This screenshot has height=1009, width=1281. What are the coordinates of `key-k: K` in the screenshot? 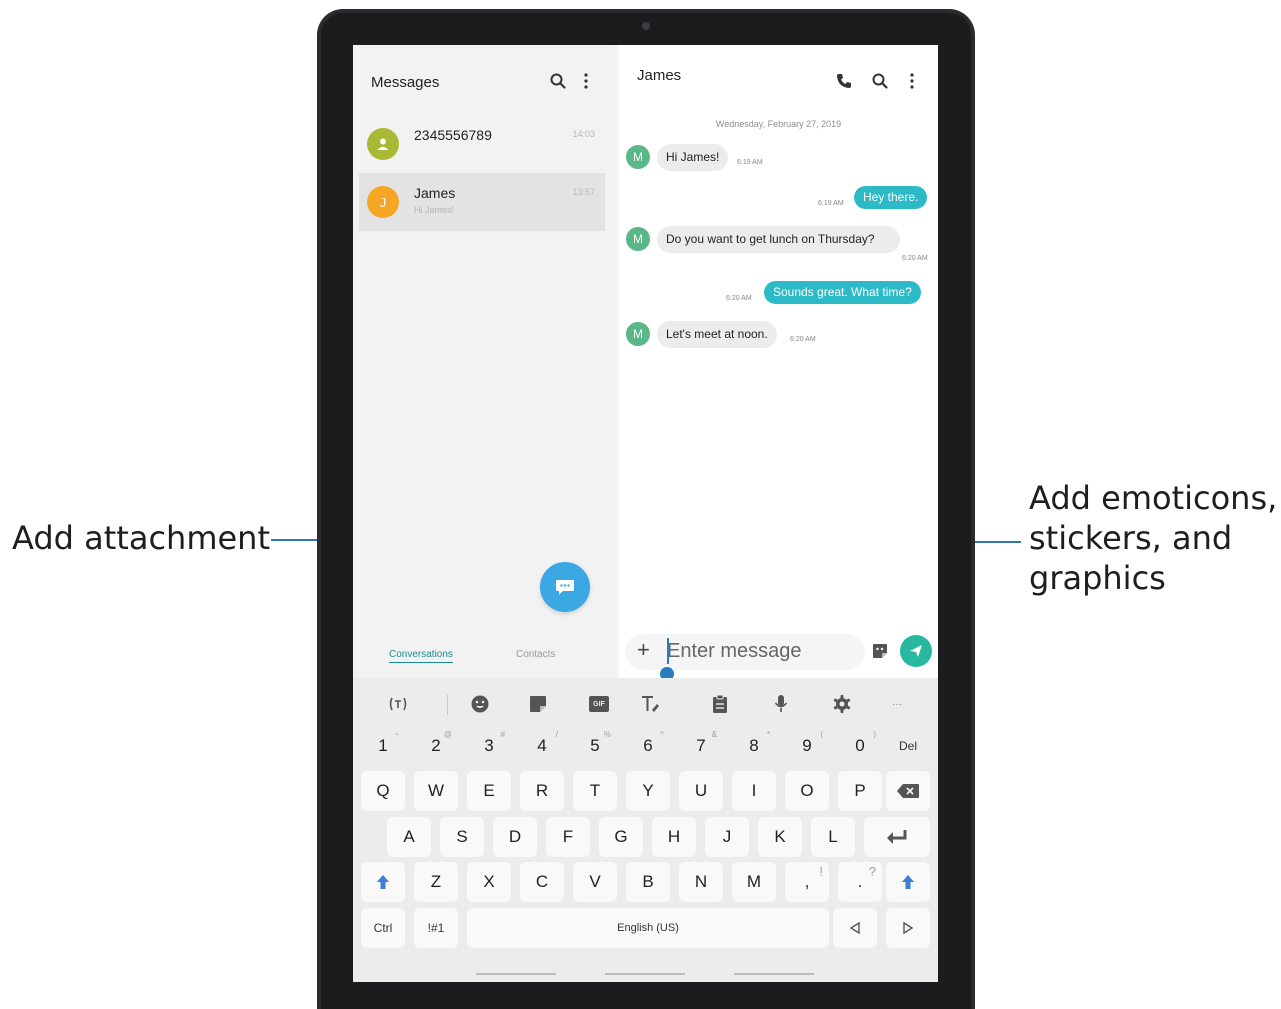 It's located at (780, 837).